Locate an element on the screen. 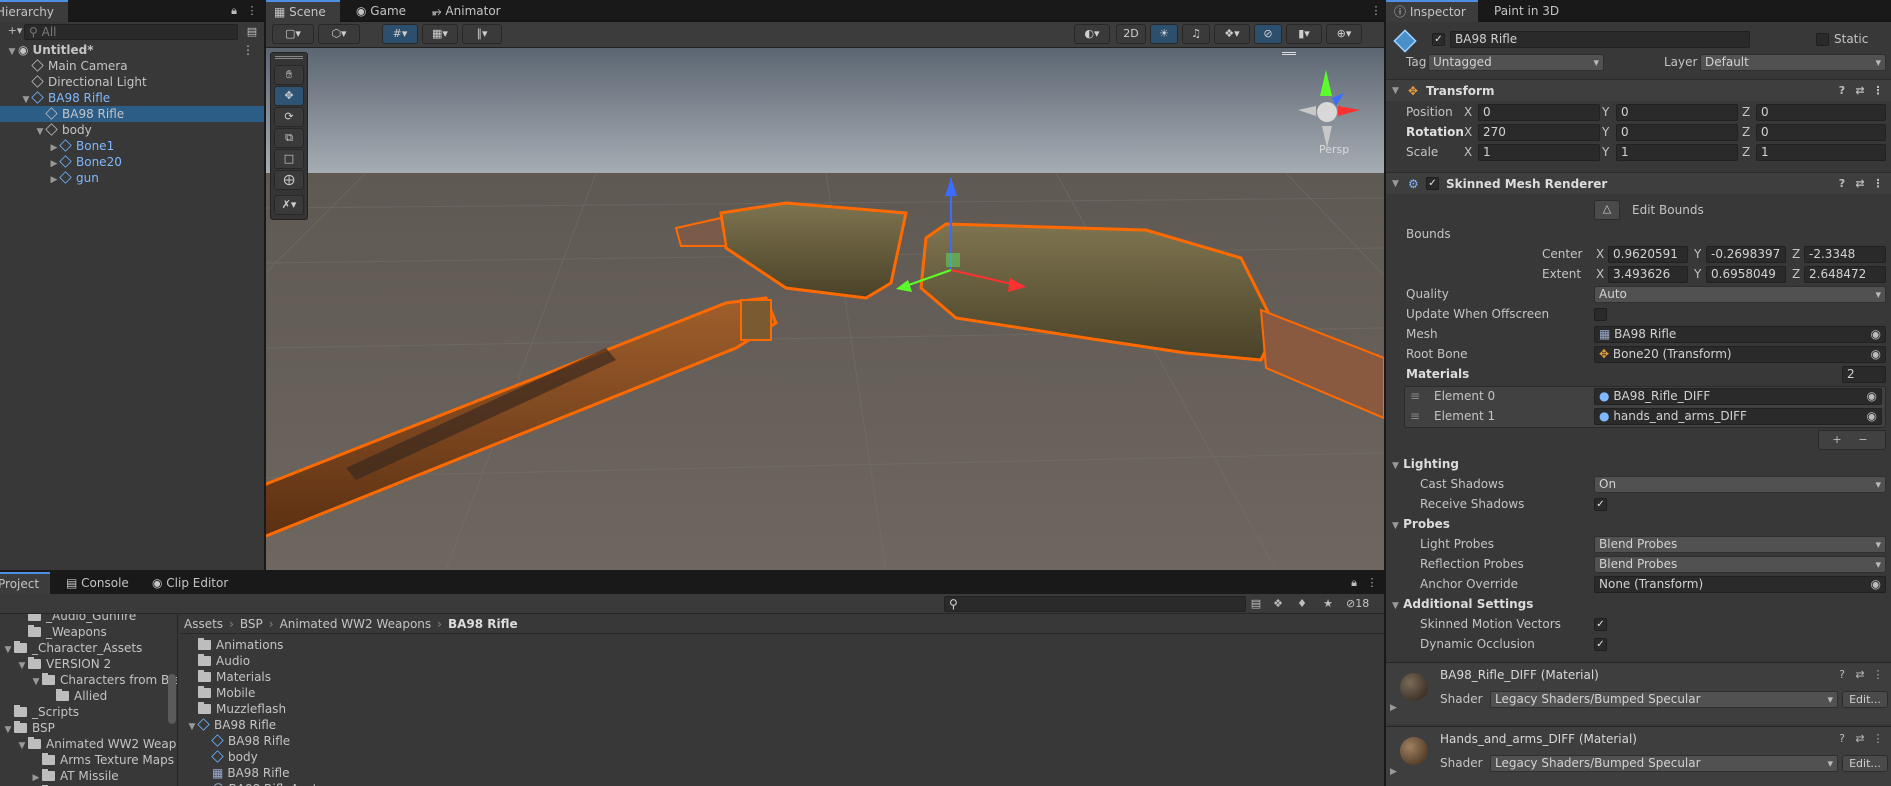 The height and width of the screenshot is (786, 1891). project-file-item: BA98 Rifle is located at coordinates (782, 741).